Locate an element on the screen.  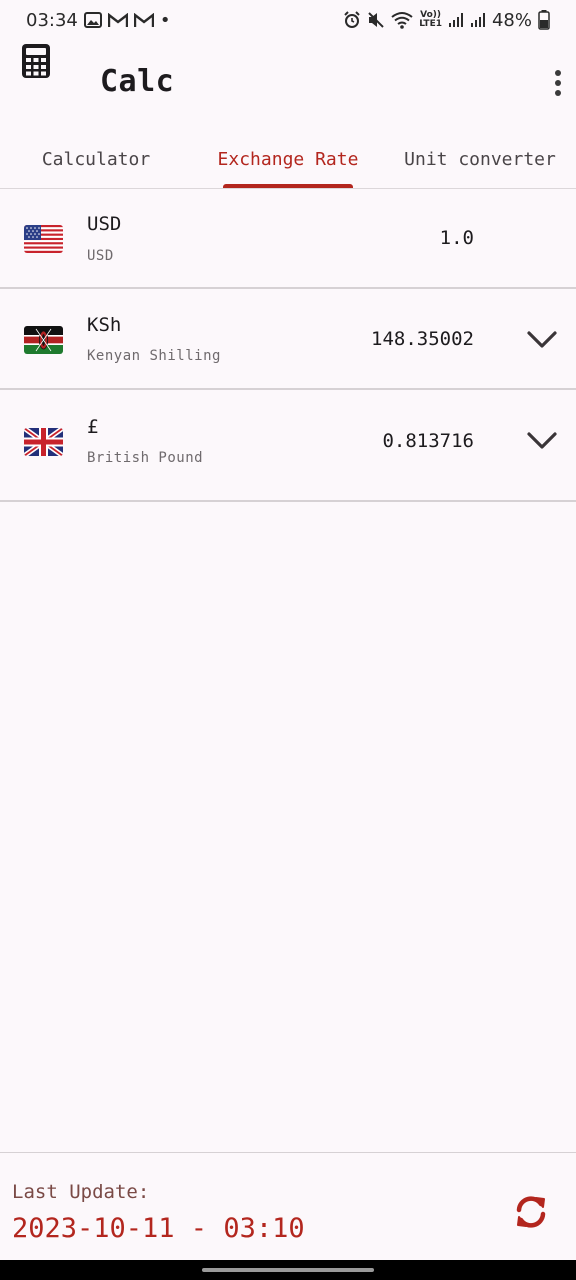
more-vert-icon is located at coordinates (558, 83).